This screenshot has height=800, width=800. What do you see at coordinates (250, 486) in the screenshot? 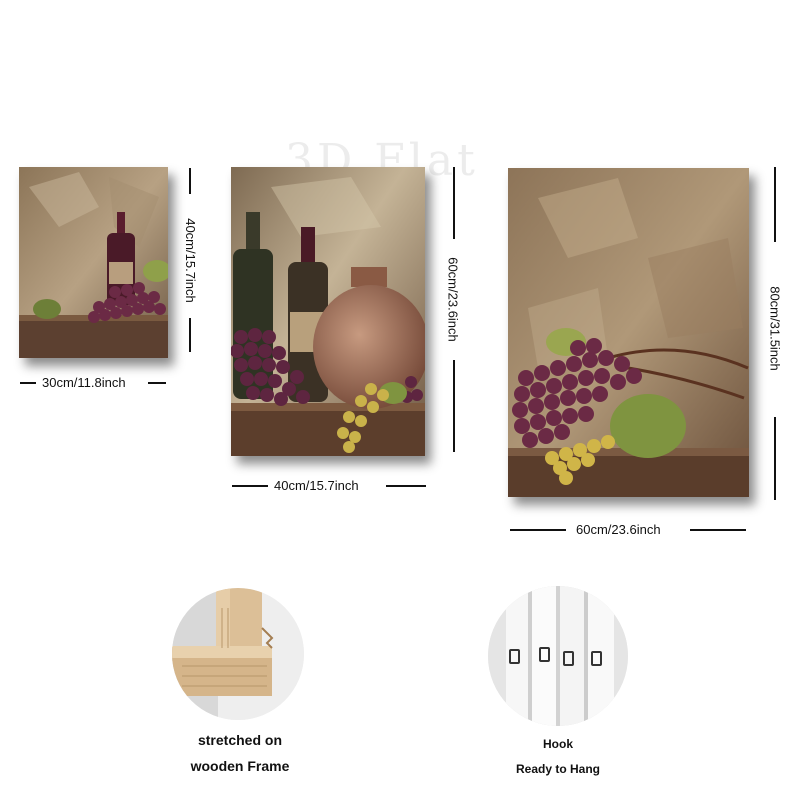
I see `width-line-medium-left` at bounding box center [250, 486].